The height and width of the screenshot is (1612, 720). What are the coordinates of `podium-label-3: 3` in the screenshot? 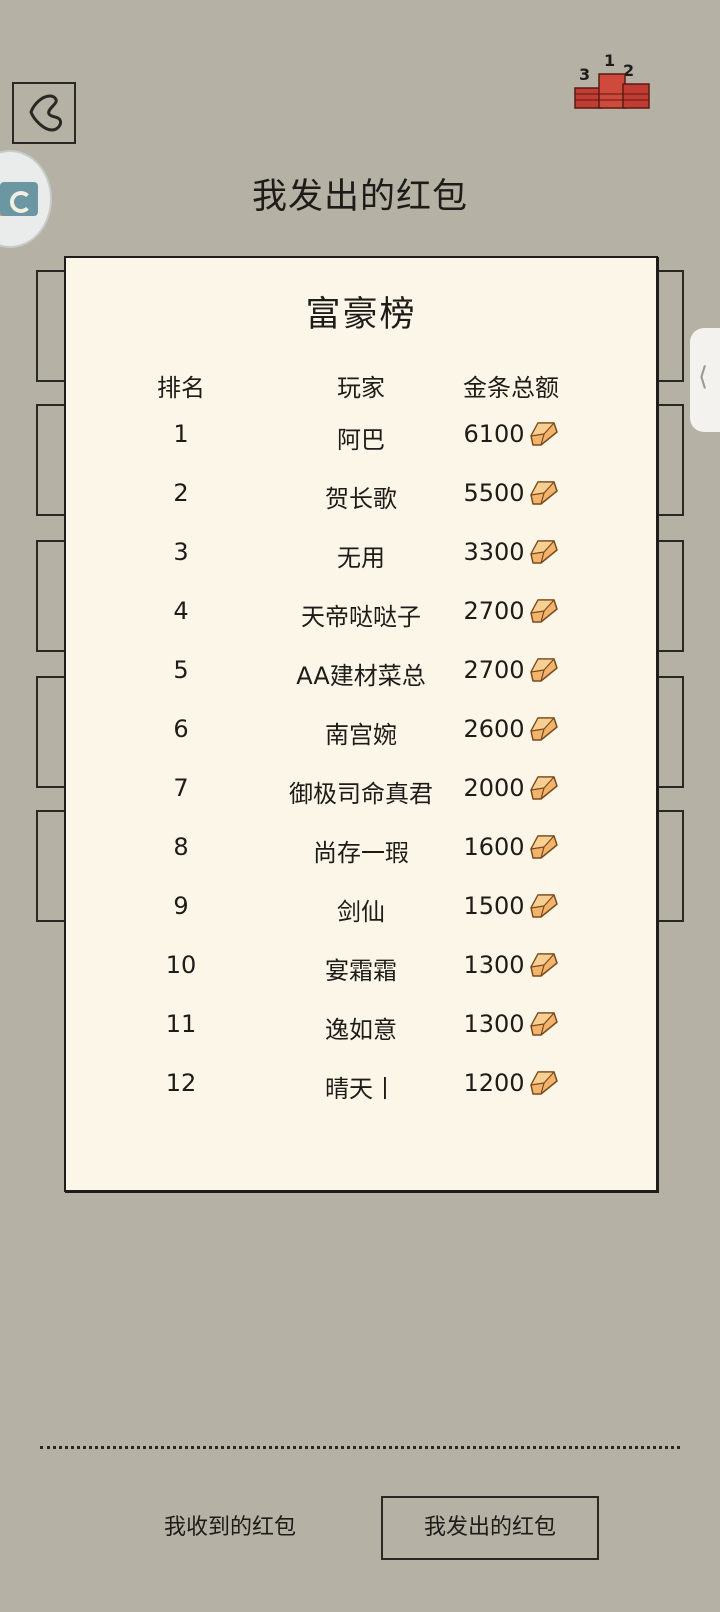 It's located at (584, 74).